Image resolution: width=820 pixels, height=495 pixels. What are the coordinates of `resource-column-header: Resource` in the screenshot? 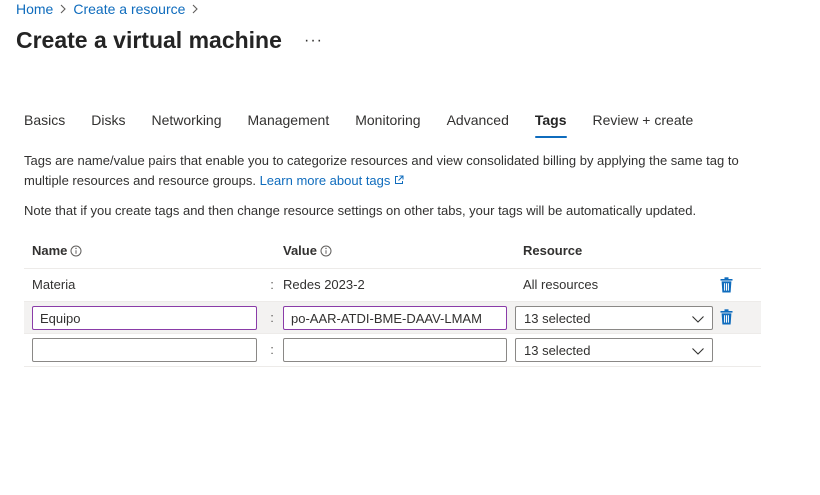 It's located at (552, 250).